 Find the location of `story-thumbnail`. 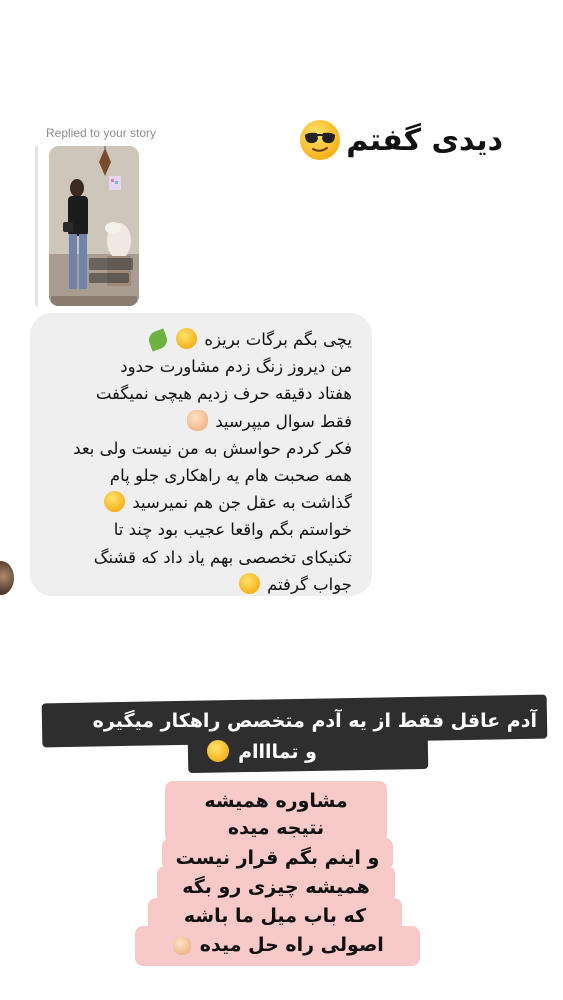

story-thumbnail is located at coordinates (94, 226).